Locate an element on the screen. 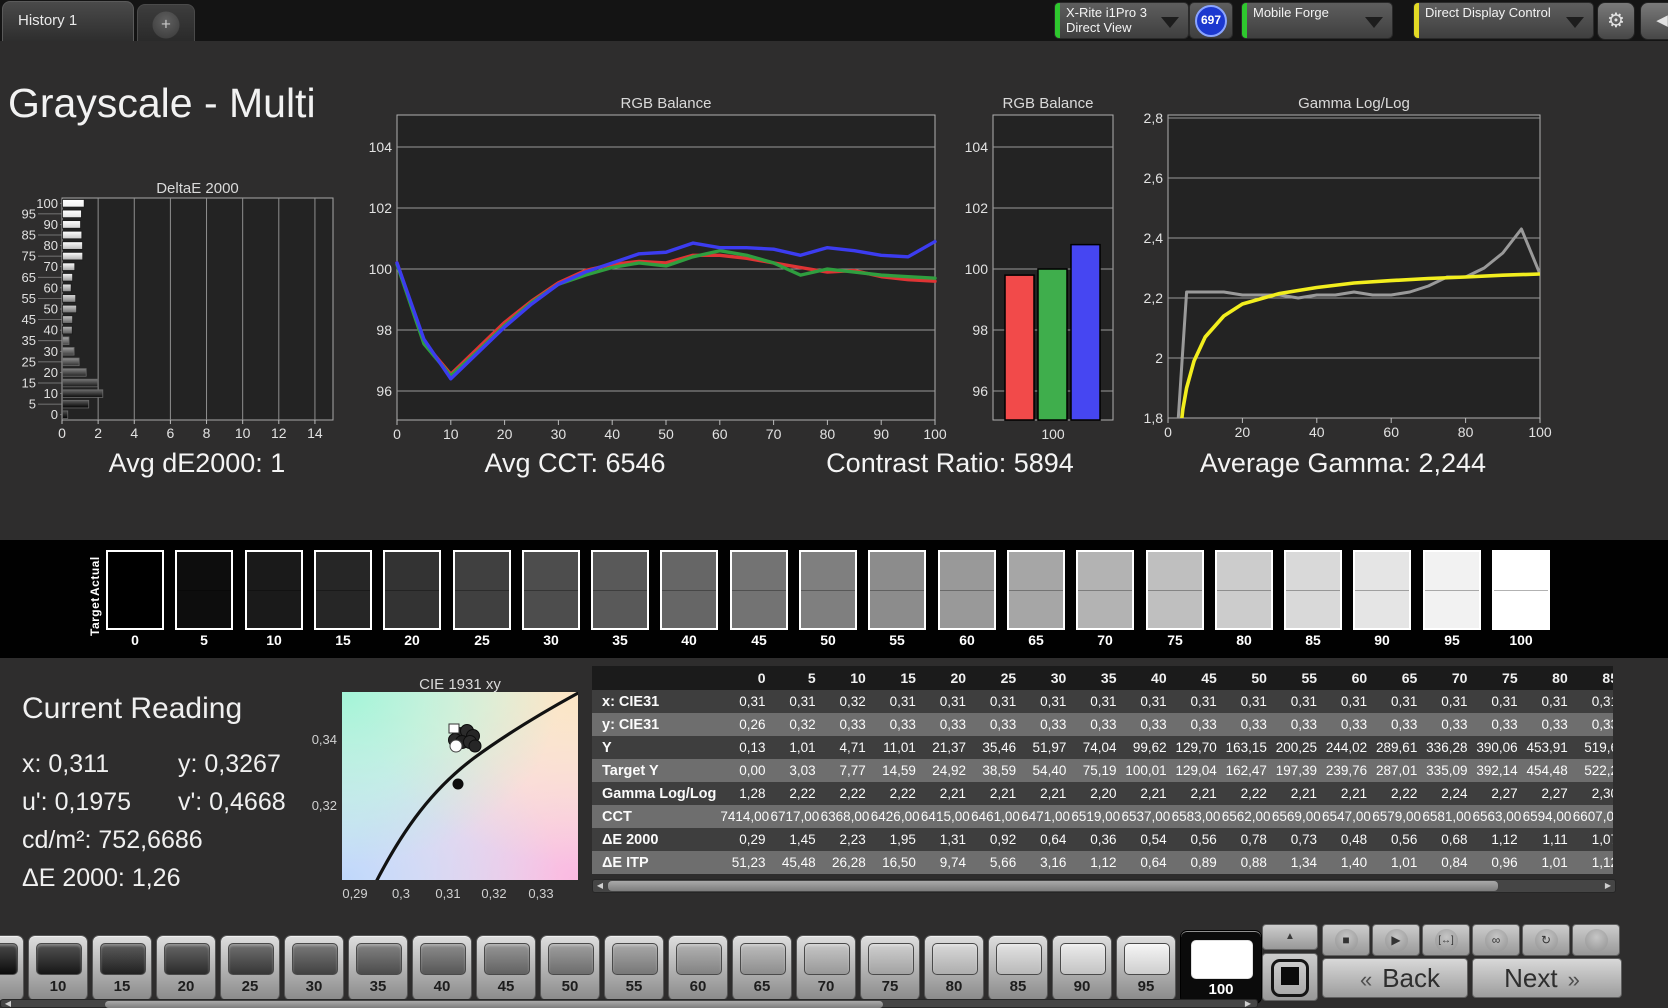 The width and height of the screenshot is (1668, 1008). pattern-level-button-35: 35 is located at coordinates (378, 968).